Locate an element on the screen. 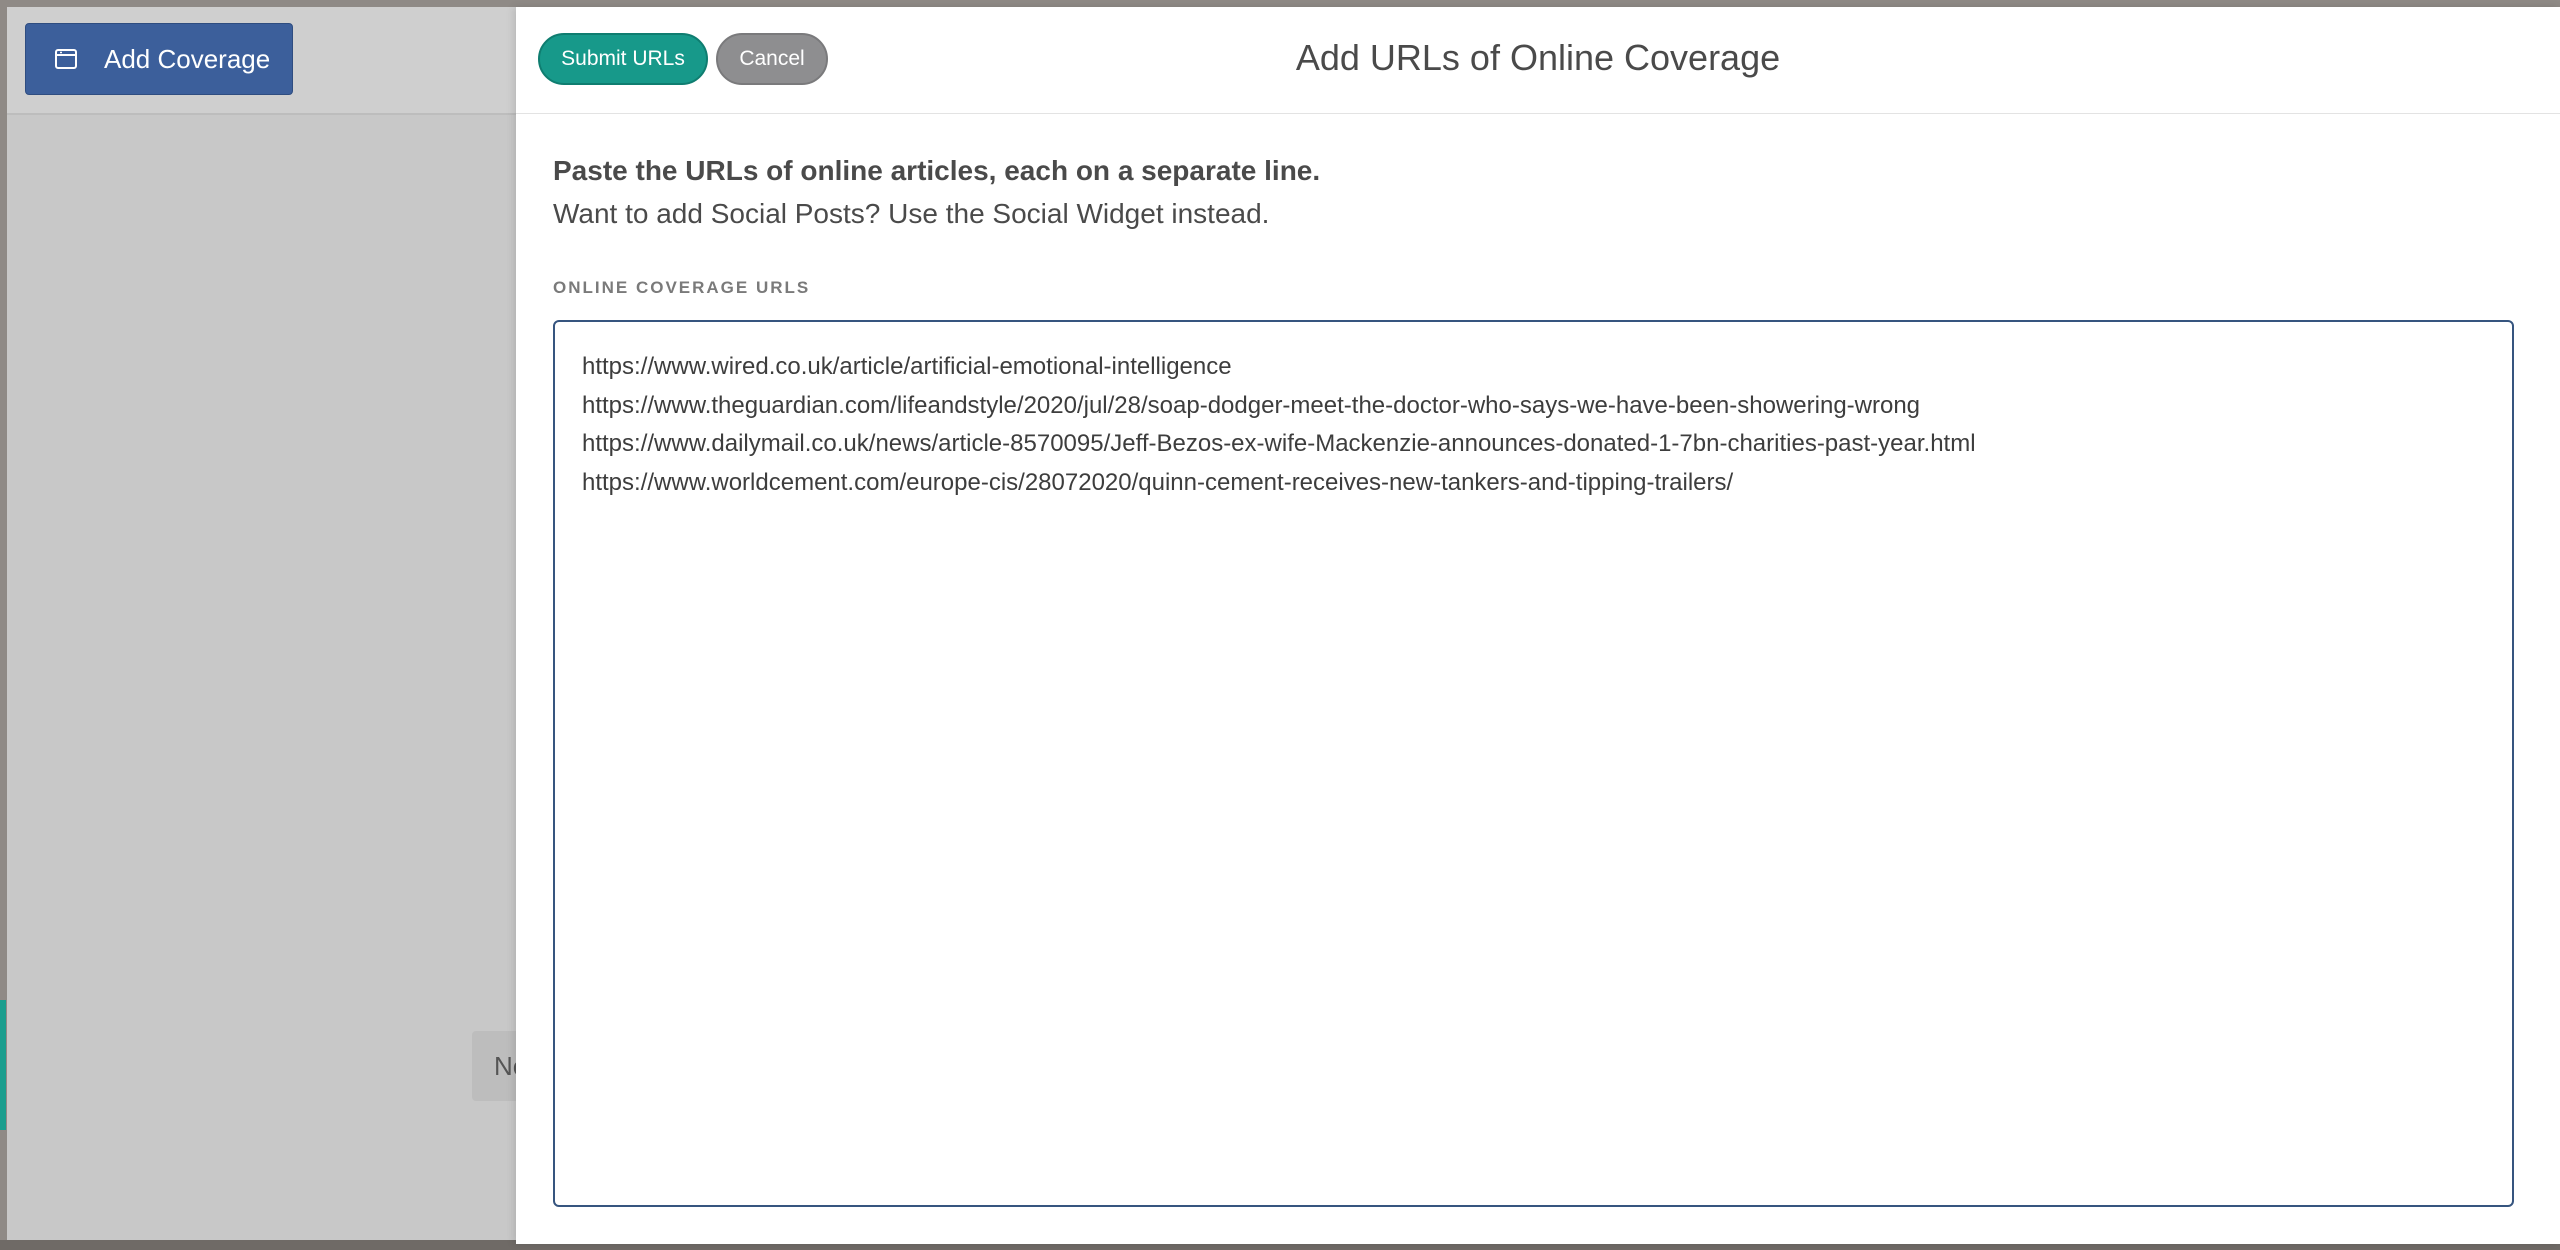 This screenshot has height=1250, width=2560. modal-title-text: Add URLs of Online Coverage is located at coordinates (1538, 57).